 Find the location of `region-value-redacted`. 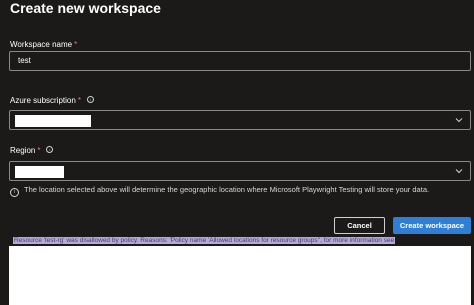

region-value-redacted is located at coordinates (39, 172).